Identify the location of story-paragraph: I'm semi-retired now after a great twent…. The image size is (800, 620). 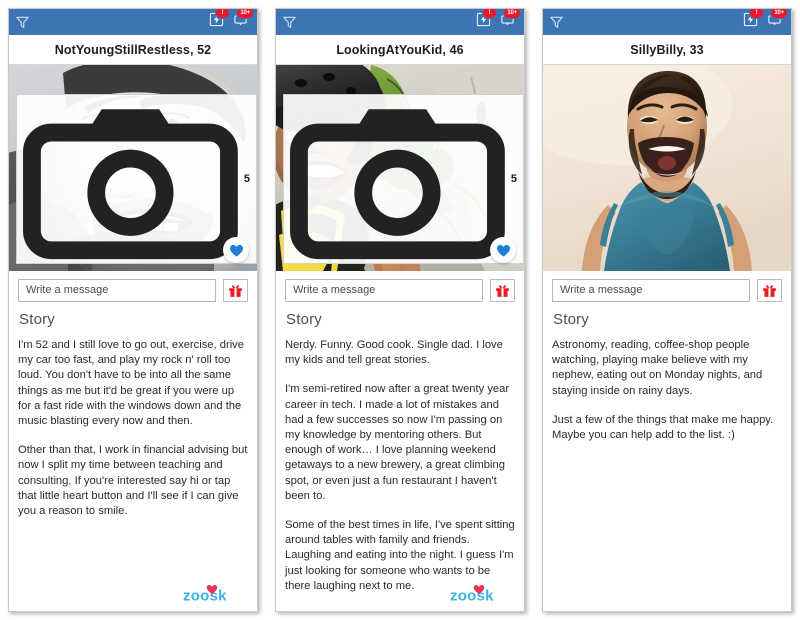
(397, 442).